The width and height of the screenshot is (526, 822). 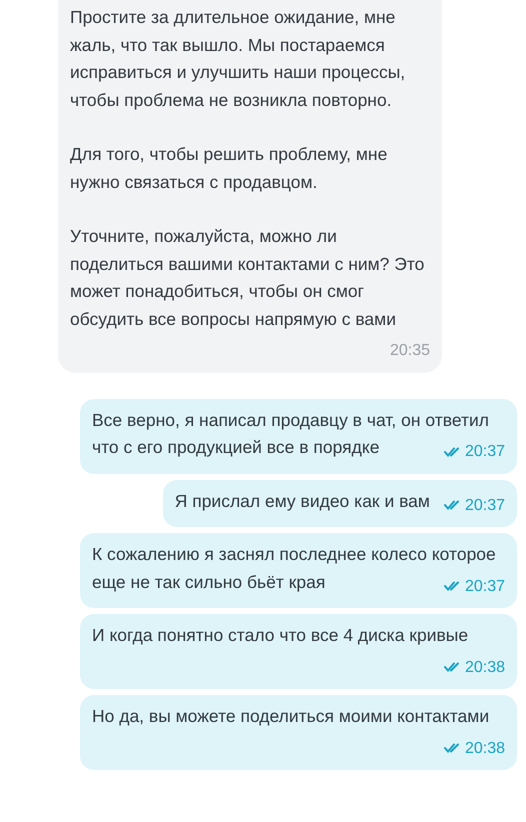 What do you see at coordinates (298, 434) in the screenshot?
I see `message-text: Все верно, я написал продавцу в чат, он ответил что с его продукцией все в порядке 20:37` at bounding box center [298, 434].